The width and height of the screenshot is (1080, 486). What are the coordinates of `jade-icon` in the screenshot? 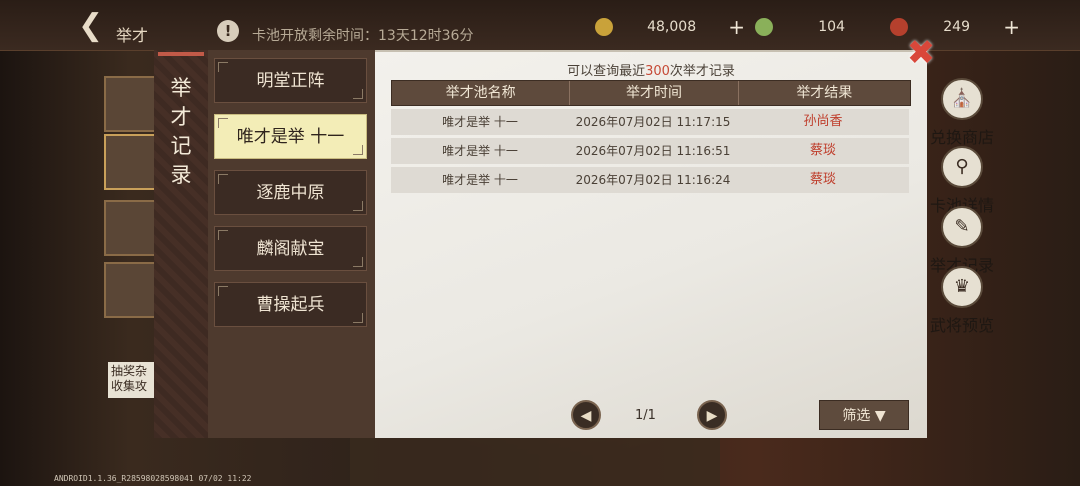 It's located at (764, 27).